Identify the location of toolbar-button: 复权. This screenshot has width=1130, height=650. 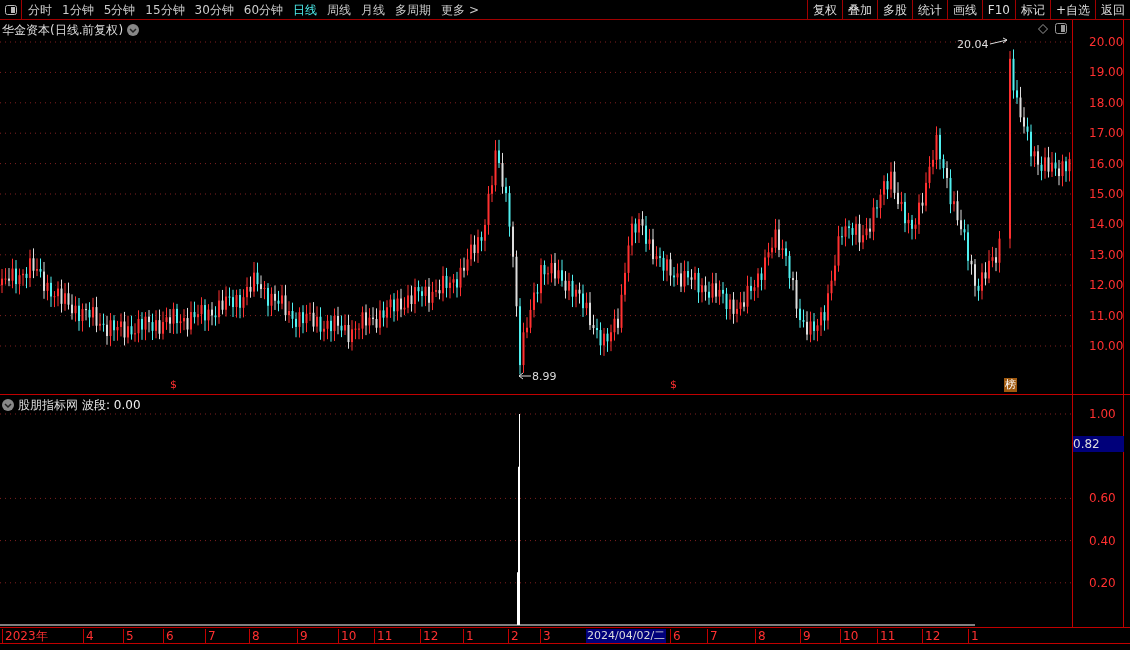
(824, 9).